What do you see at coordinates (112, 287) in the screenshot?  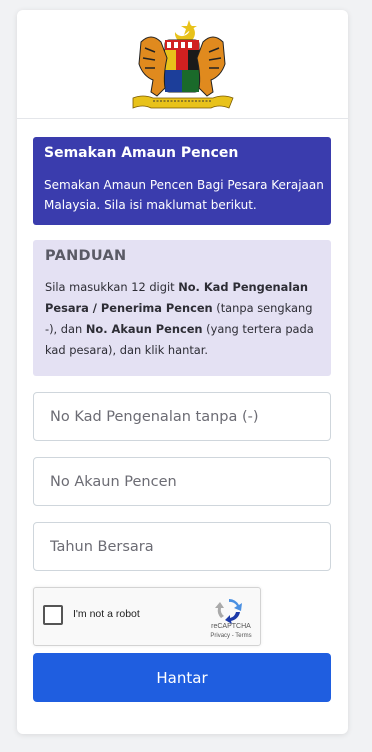 I see `guide-text-part: Sila masukkan 12 digit` at bounding box center [112, 287].